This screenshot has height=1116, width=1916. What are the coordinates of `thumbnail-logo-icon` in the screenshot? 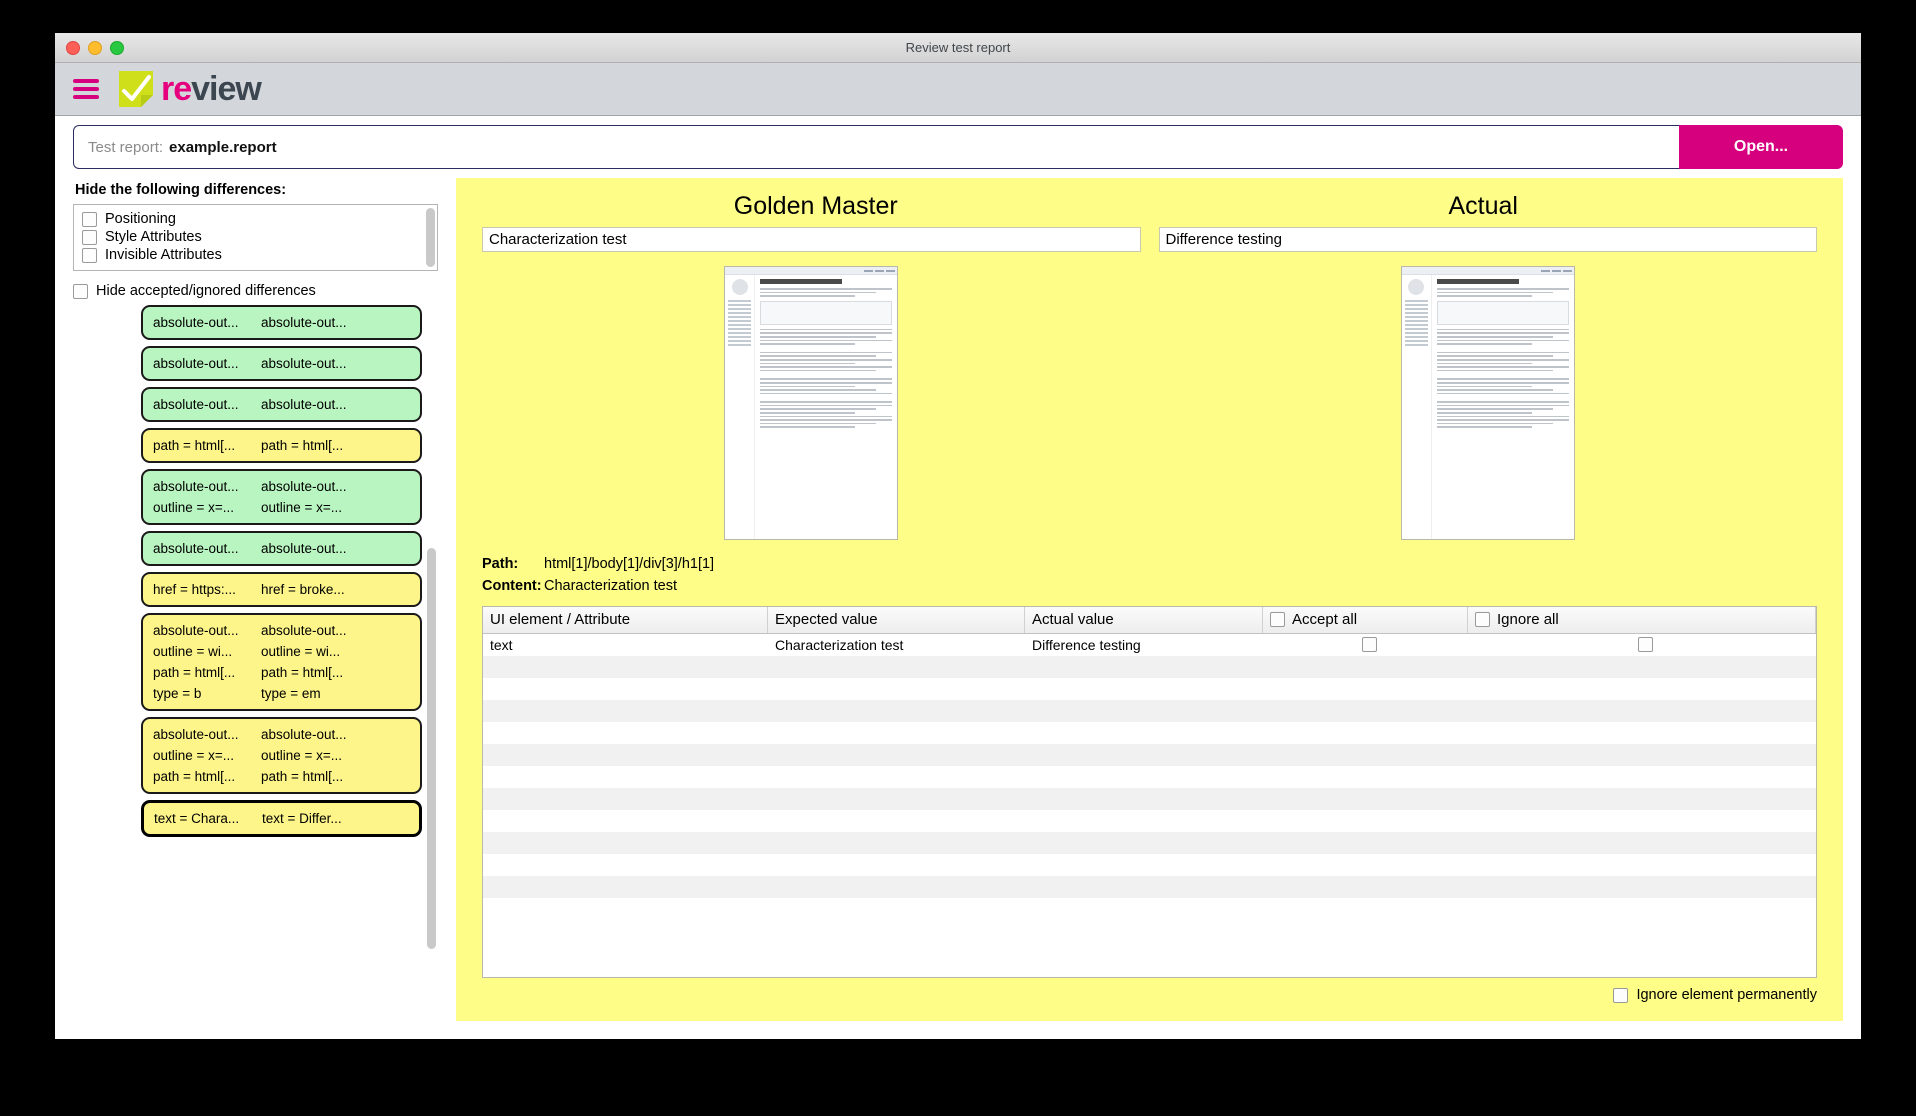 It's located at (739, 287).